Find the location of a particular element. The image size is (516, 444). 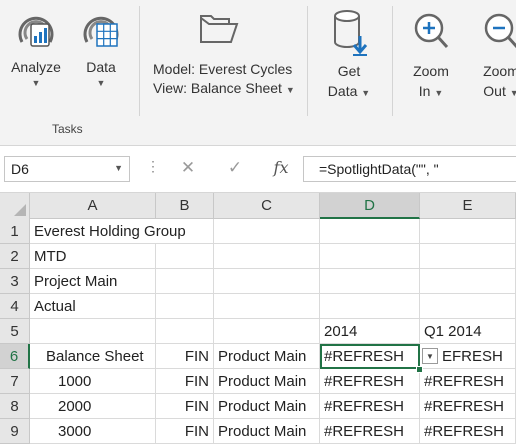

cell-b2 is located at coordinates (185, 256).